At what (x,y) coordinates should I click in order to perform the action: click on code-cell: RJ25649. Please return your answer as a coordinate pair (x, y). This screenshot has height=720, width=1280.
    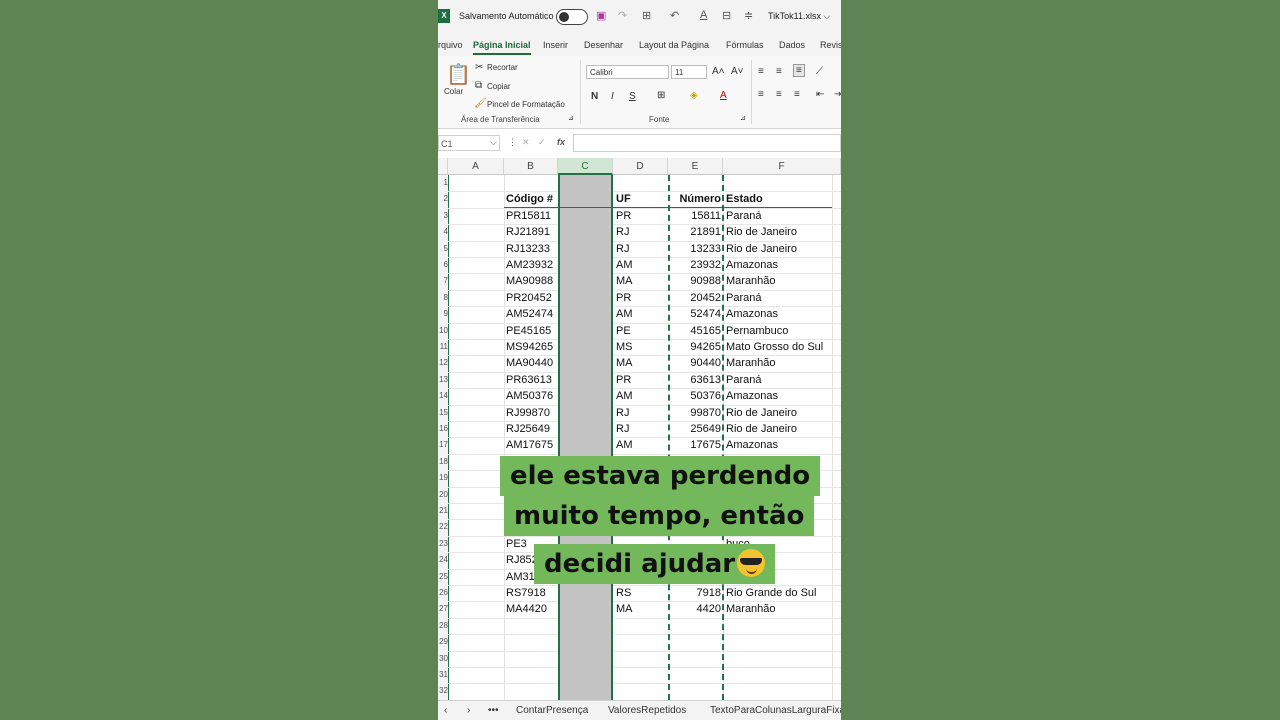
    Looking at the image, I should click on (532, 429).